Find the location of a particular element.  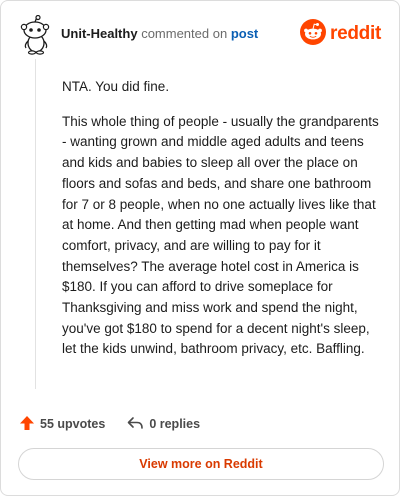

snoo-avatar-icon is located at coordinates (36, 34).